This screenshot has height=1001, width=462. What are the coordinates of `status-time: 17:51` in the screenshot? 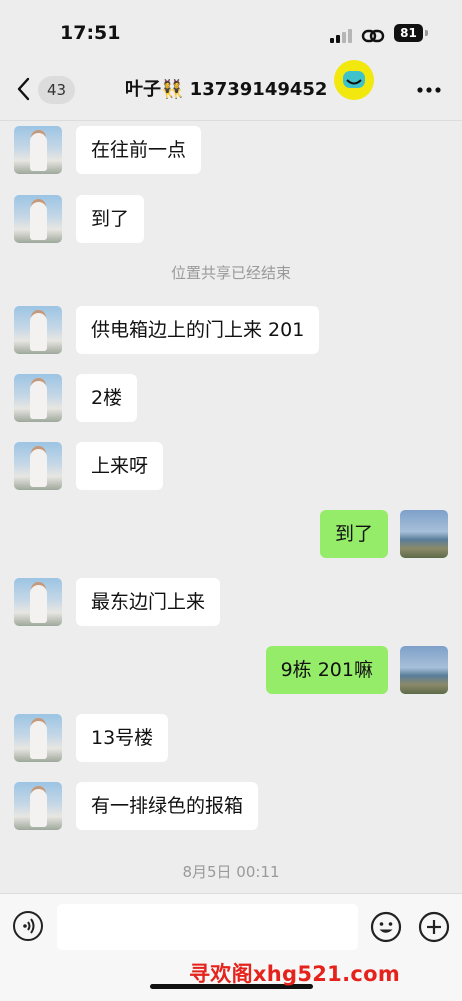 It's located at (90, 33).